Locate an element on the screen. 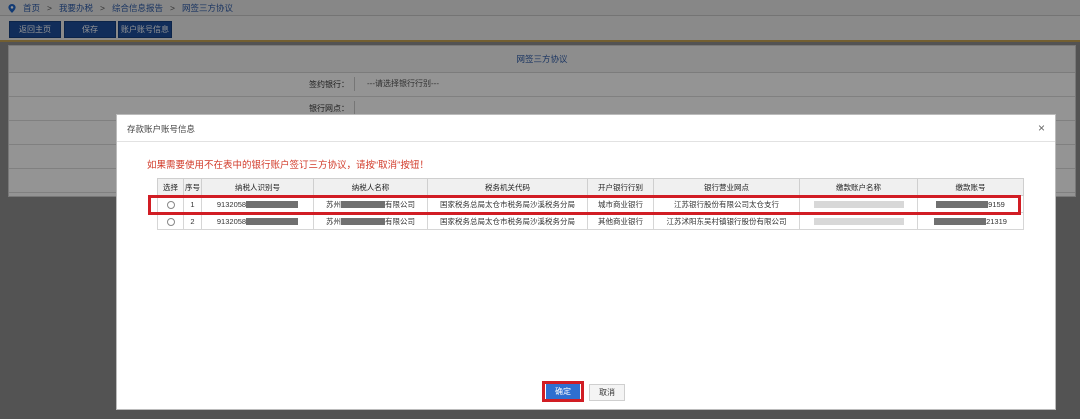 The image size is (1080, 419). row-account-name is located at coordinates (858, 221).